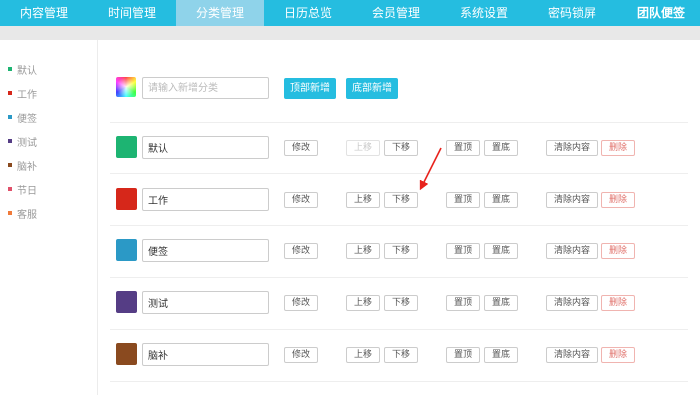 This screenshot has height=395, width=700. I want to click on sidebar-item-label: 便签, so click(27, 119).